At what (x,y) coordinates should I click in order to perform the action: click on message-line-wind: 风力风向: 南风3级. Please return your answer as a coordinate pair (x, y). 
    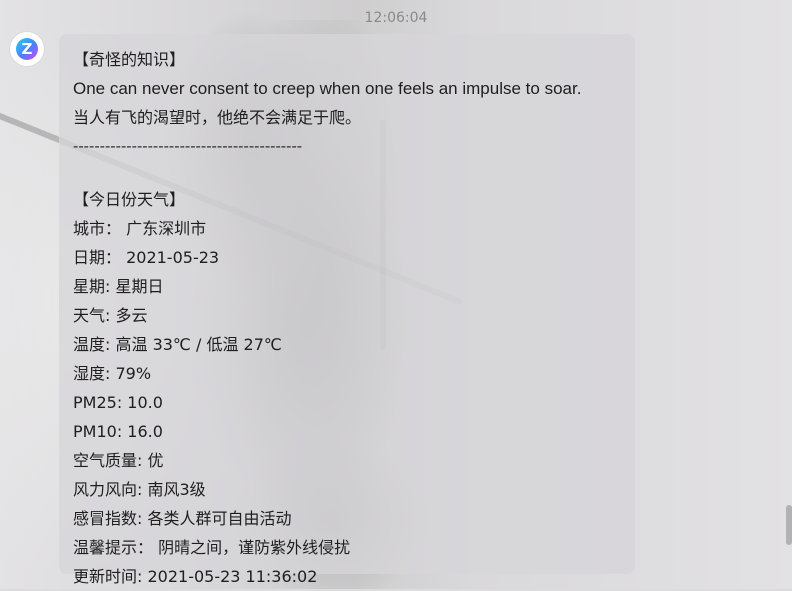
    Looking at the image, I should click on (139, 489).